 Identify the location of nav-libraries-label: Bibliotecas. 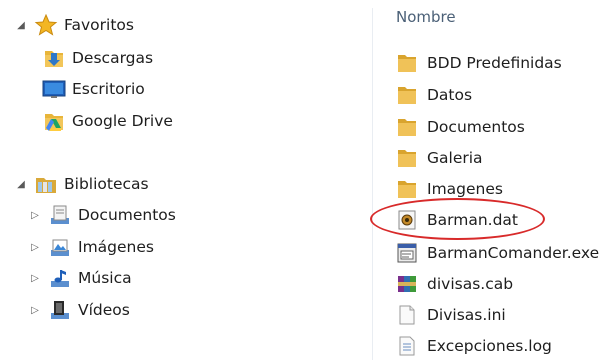
(106, 184).